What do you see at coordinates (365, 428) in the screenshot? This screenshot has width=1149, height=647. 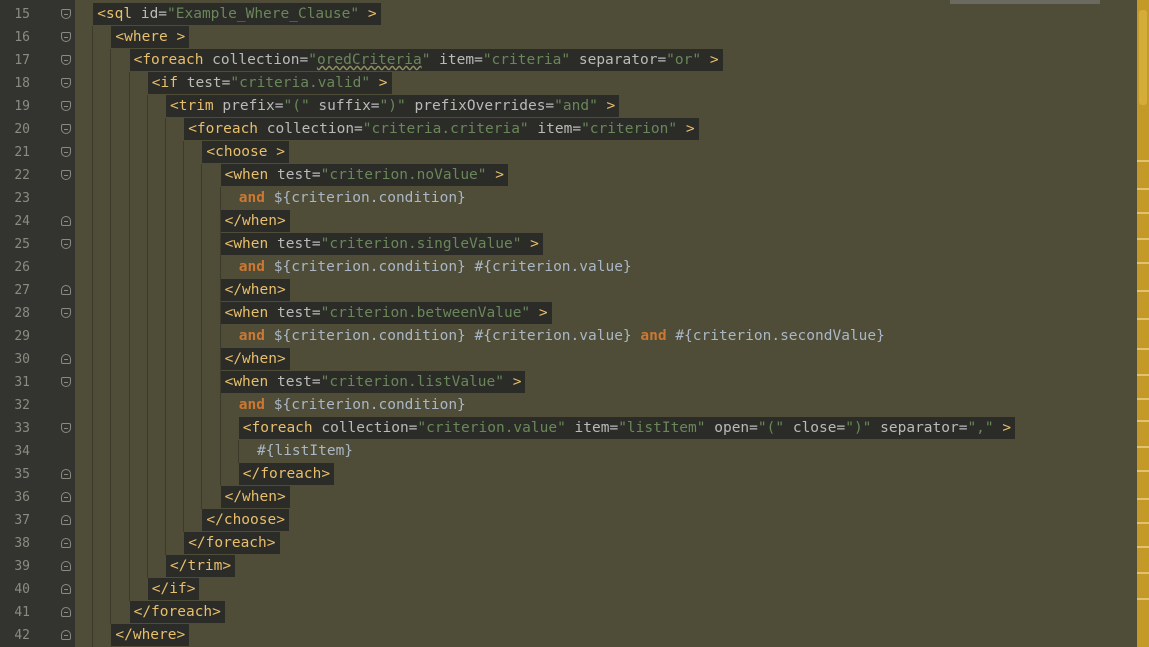 I see `attribute-token: collection=` at bounding box center [365, 428].